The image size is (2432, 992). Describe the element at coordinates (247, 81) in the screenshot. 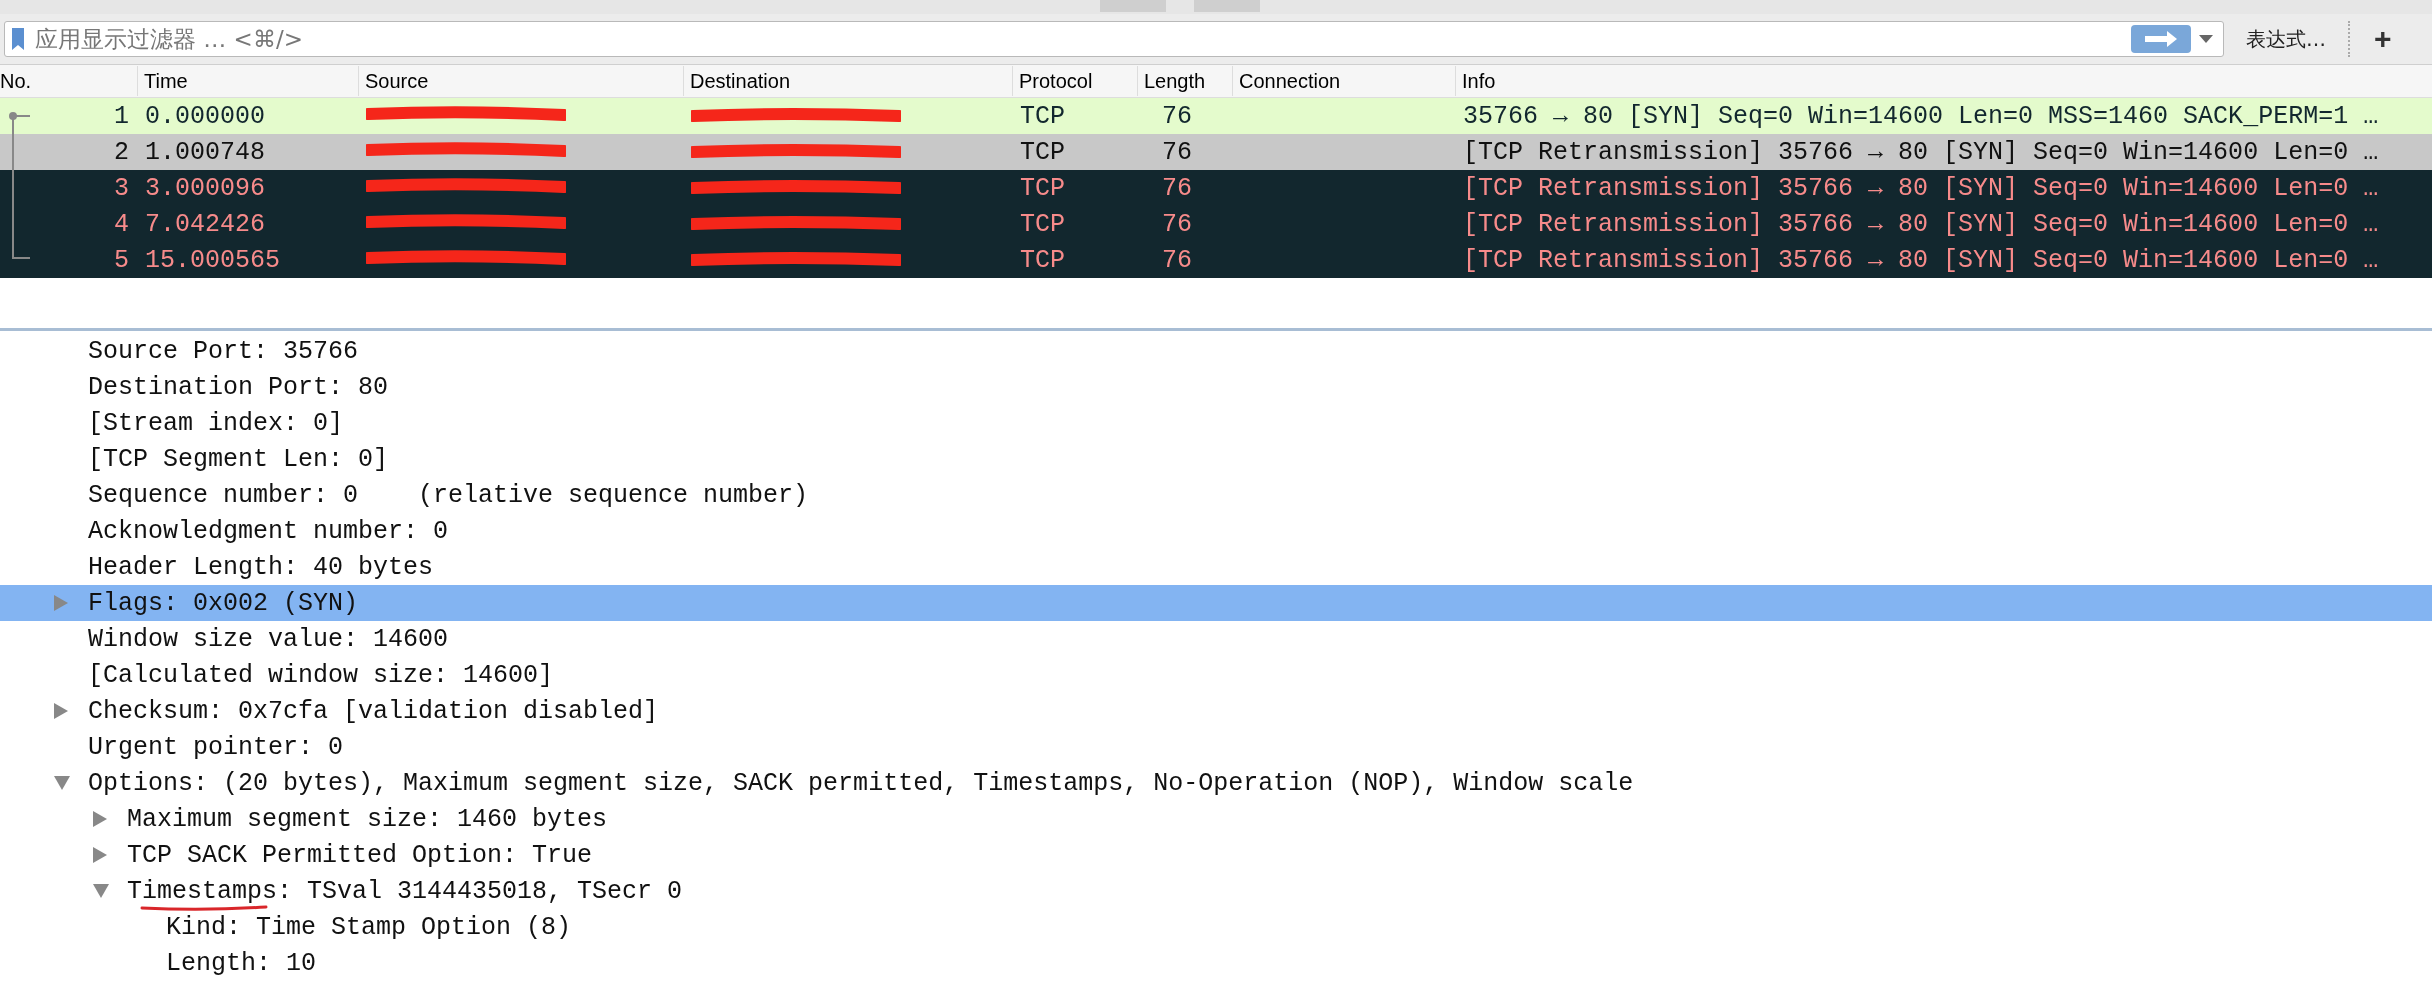

I see `column-header: Time` at that location.